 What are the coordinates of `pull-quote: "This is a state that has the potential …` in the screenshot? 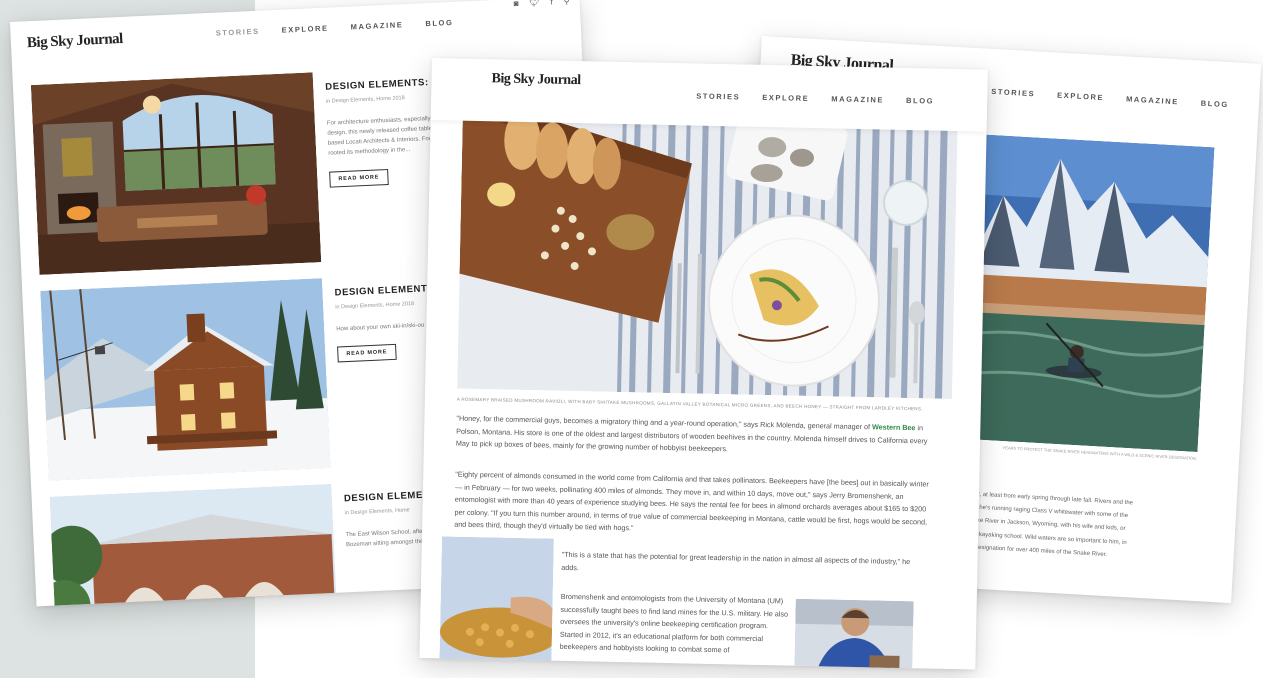 It's located at (736, 560).